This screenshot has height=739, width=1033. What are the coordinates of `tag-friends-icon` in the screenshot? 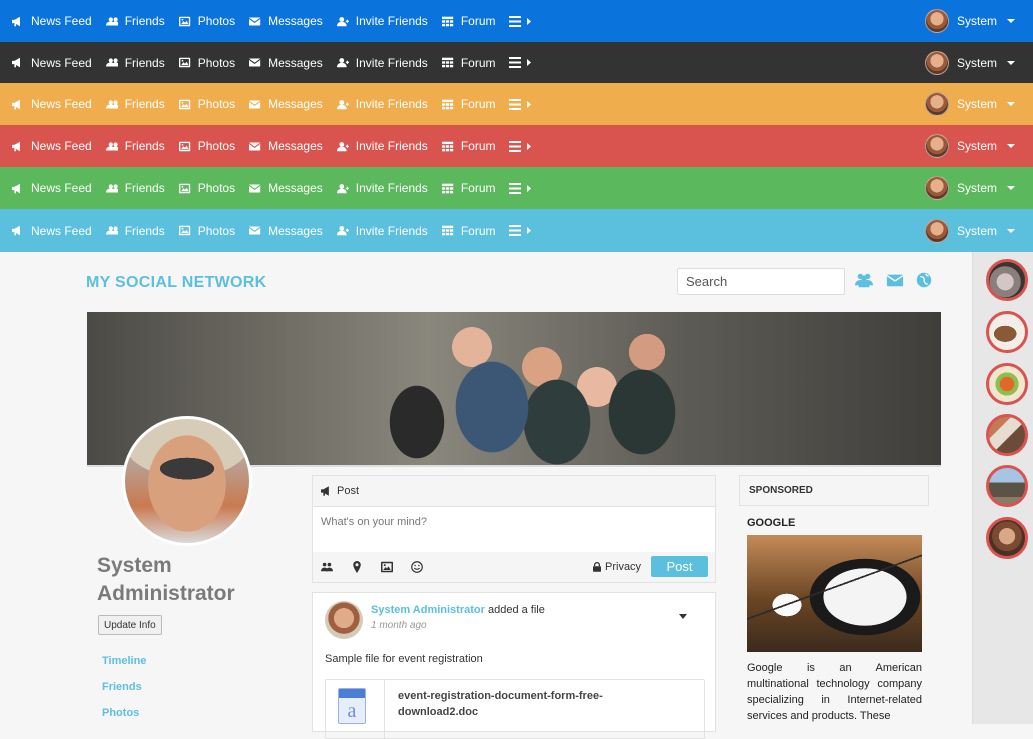 It's located at (336, 567).